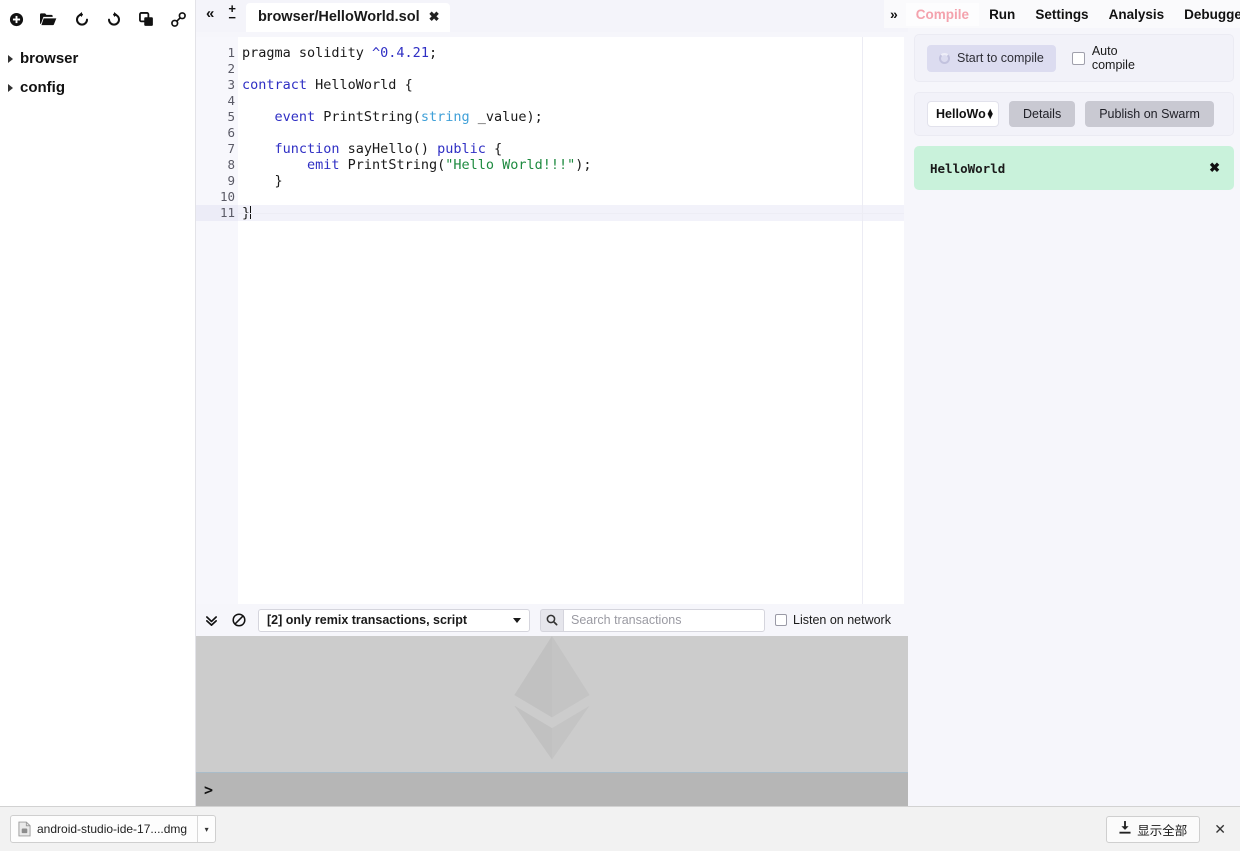 Image resolution: width=1240 pixels, height=851 pixels. Describe the element at coordinates (1061, 14) in the screenshot. I see `tab-settings: Settings` at that location.